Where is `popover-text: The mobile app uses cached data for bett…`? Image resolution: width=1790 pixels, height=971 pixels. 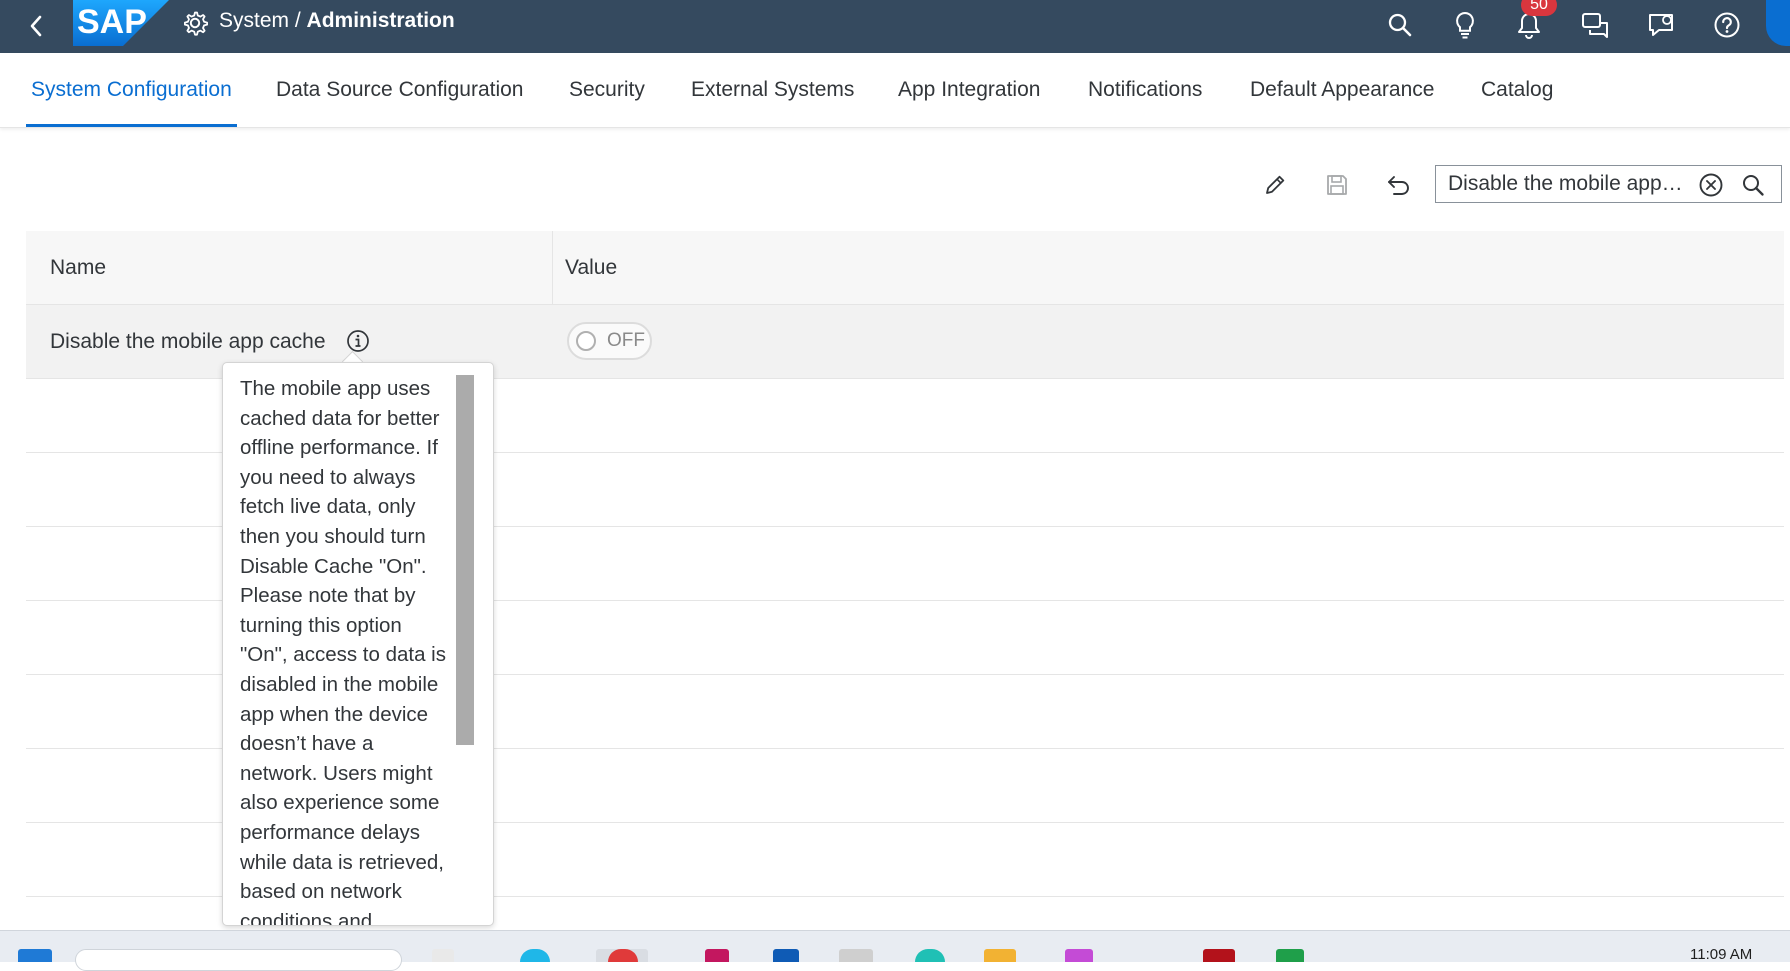
popover-text: The mobile app uses cached data for bett… is located at coordinates (343, 651).